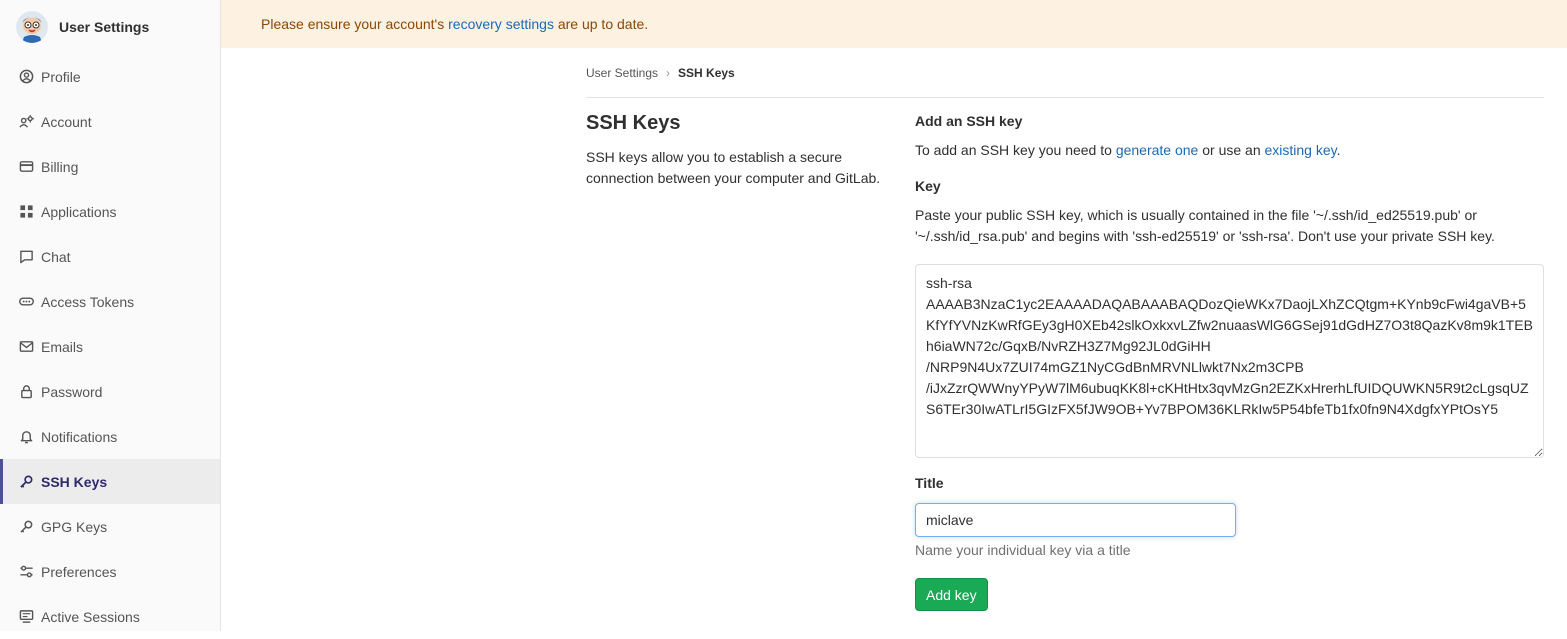 The width and height of the screenshot is (1567, 639). What do you see at coordinates (62, 346) in the screenshot?
I see `sidebar-item-label: Emails` at bounding box center [62, 346].